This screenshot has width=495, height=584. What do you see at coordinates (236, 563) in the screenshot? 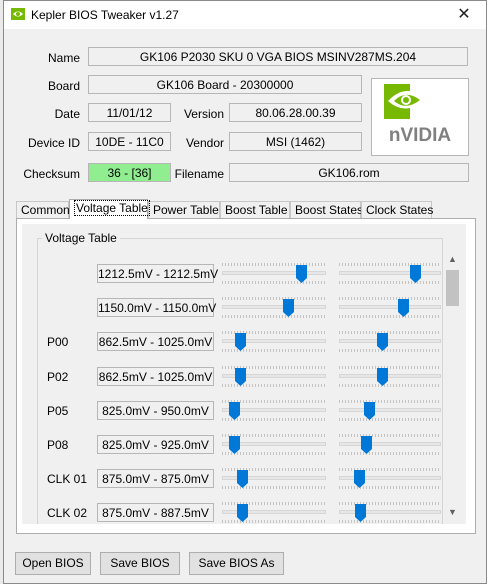
I see `save-bios-as-button: Save BIOS As` at bounding box center [236, 563].